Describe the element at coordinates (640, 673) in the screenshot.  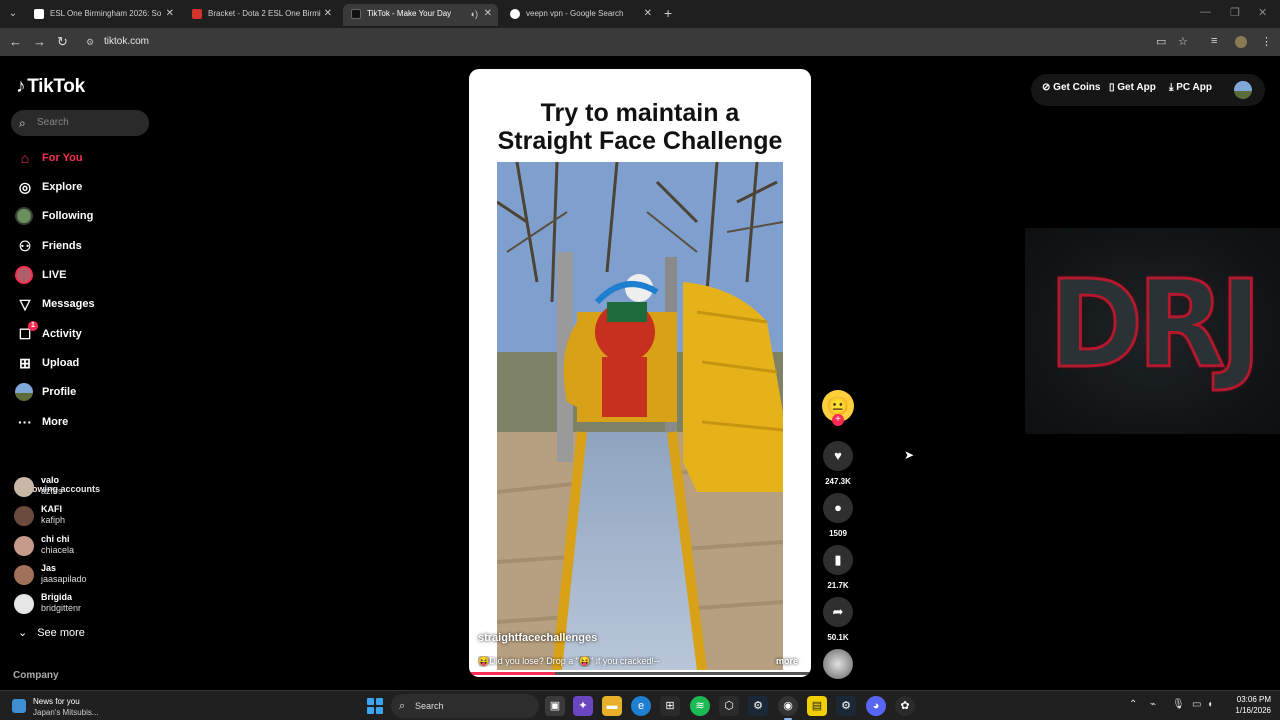
I see `video-progress-bar` at that location.